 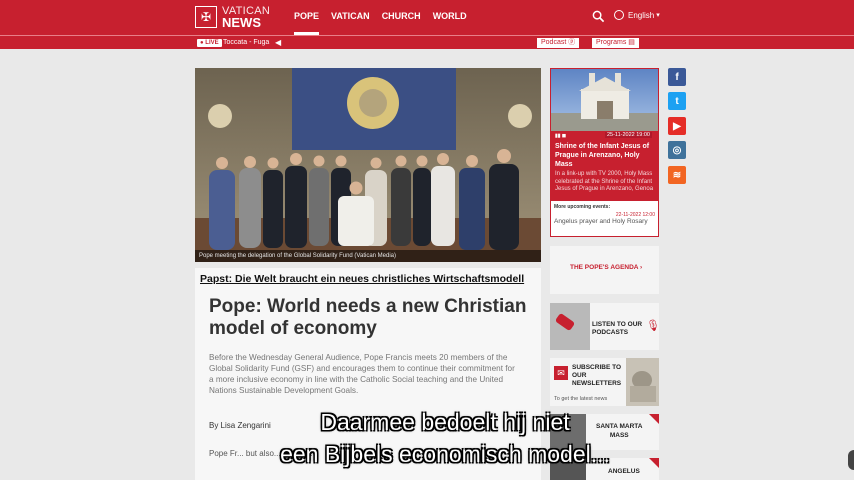 I want to click on newsletter-subtitle: To get the latest news, so click(x=581, y=399).